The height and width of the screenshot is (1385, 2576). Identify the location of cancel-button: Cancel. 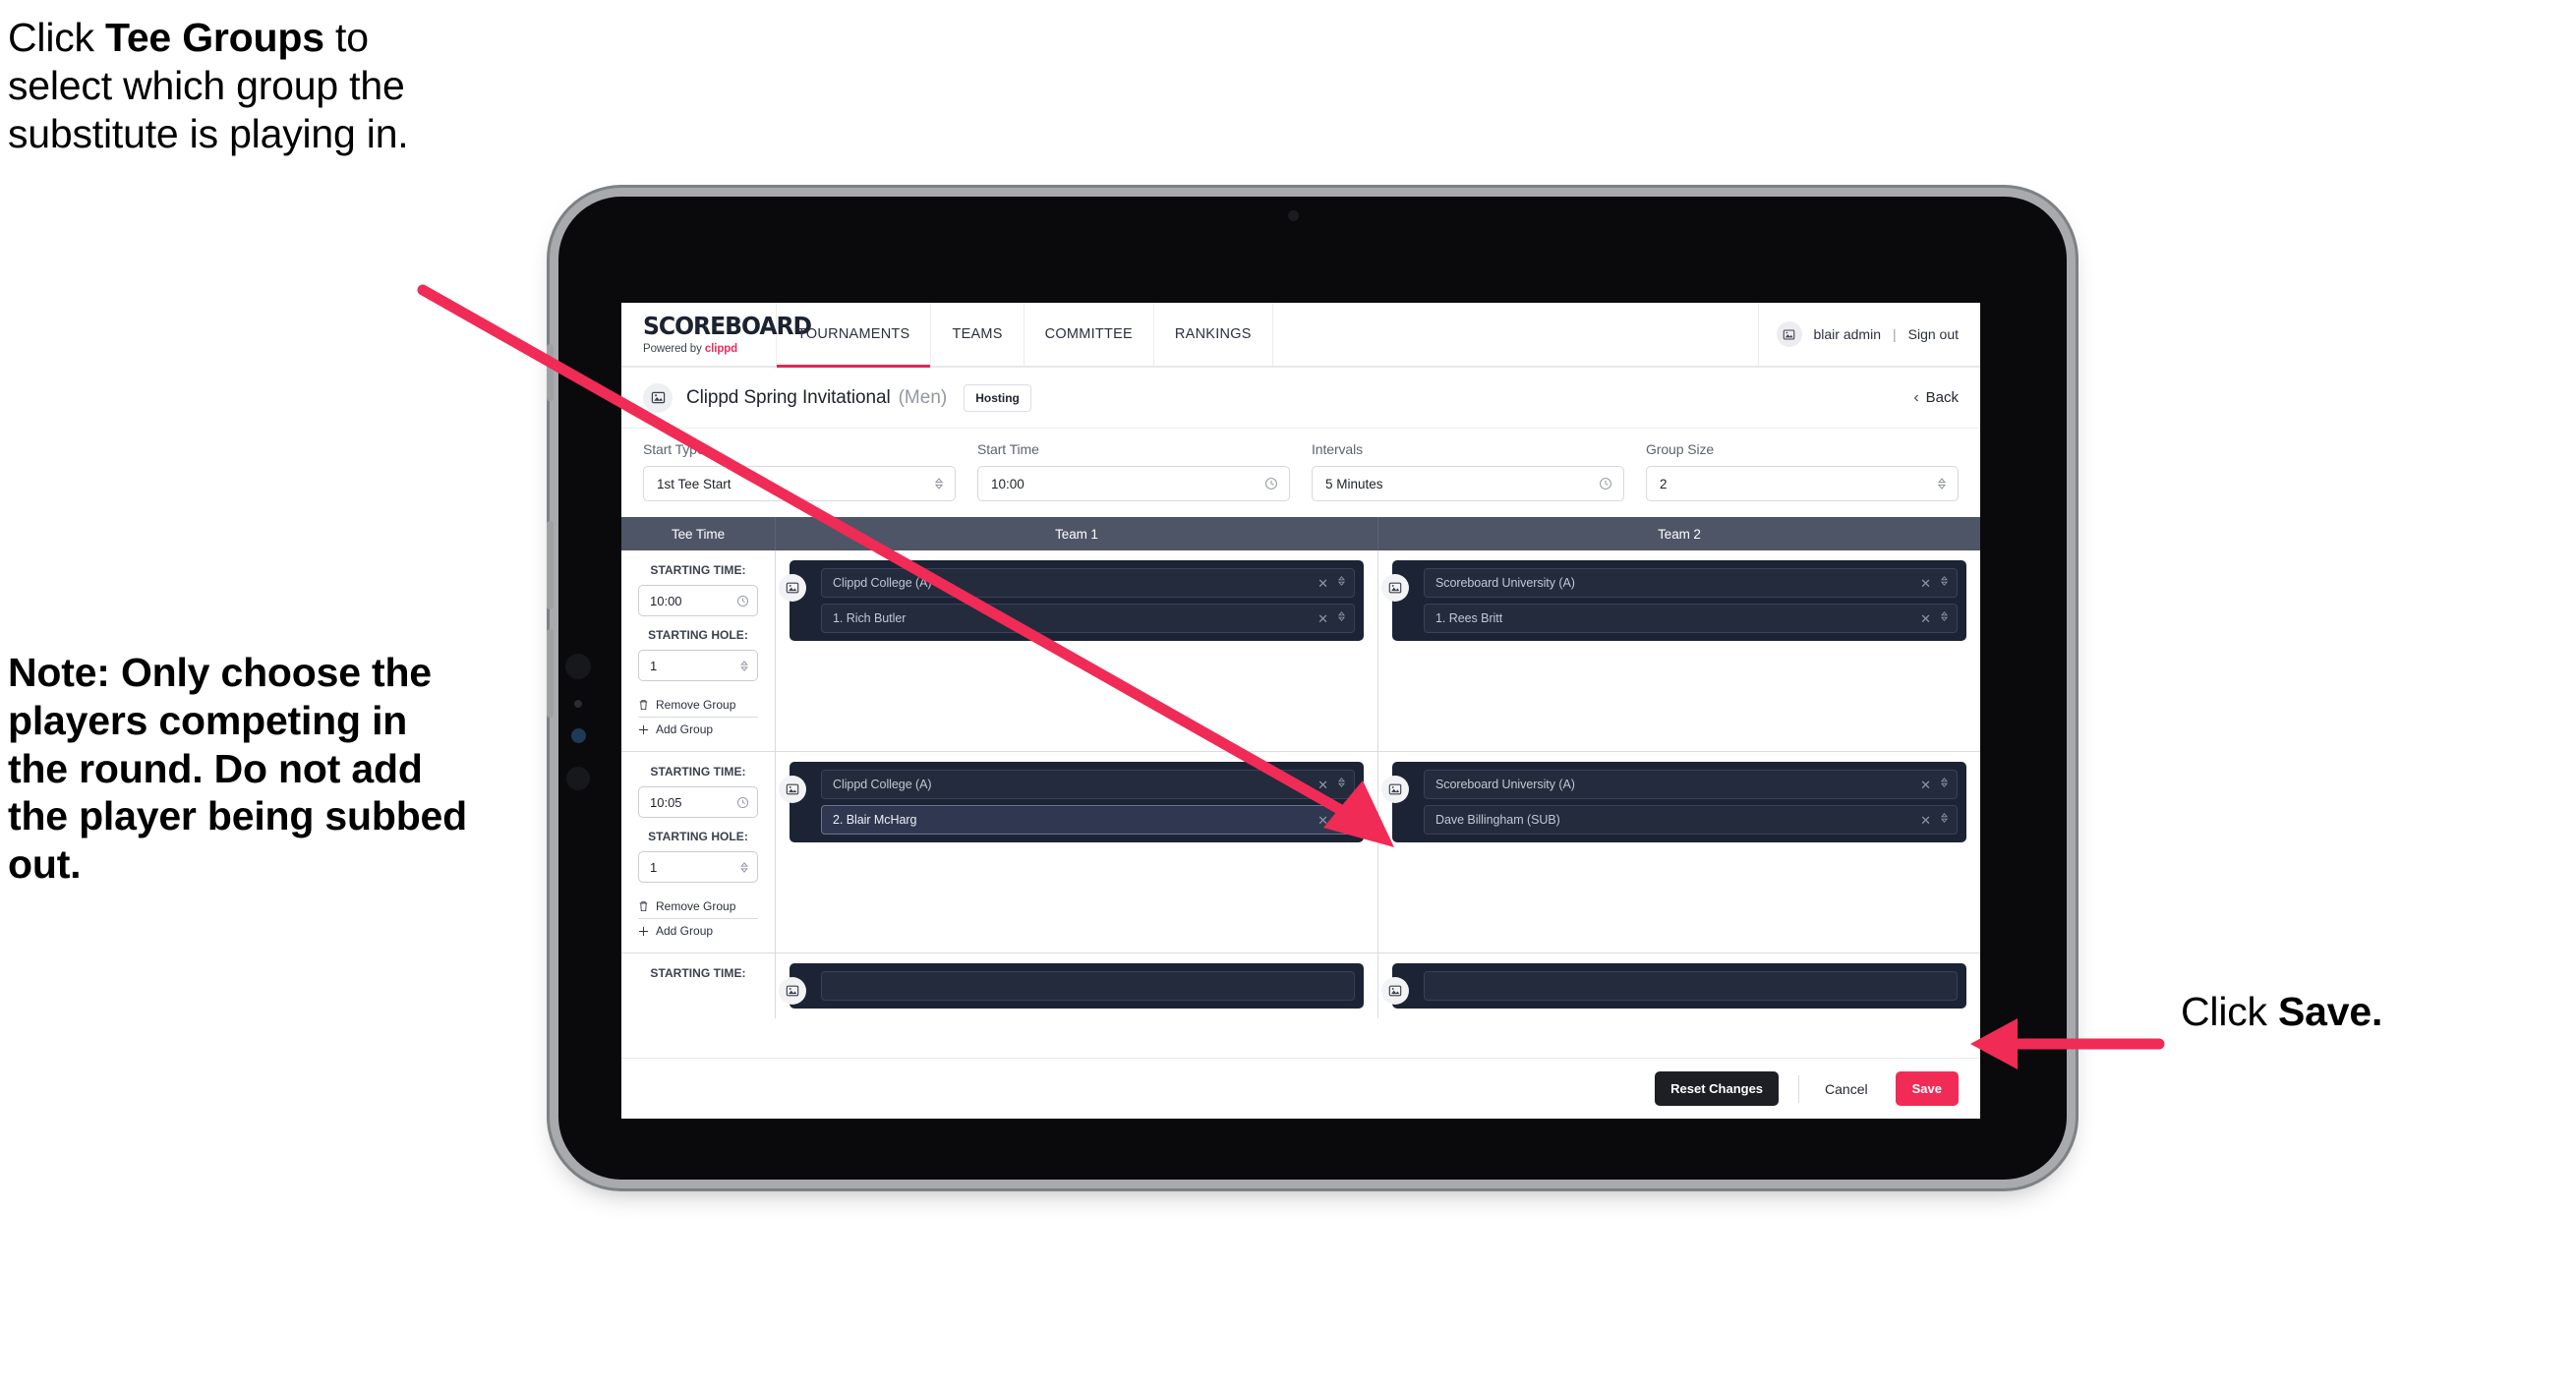
(1846, 1089).